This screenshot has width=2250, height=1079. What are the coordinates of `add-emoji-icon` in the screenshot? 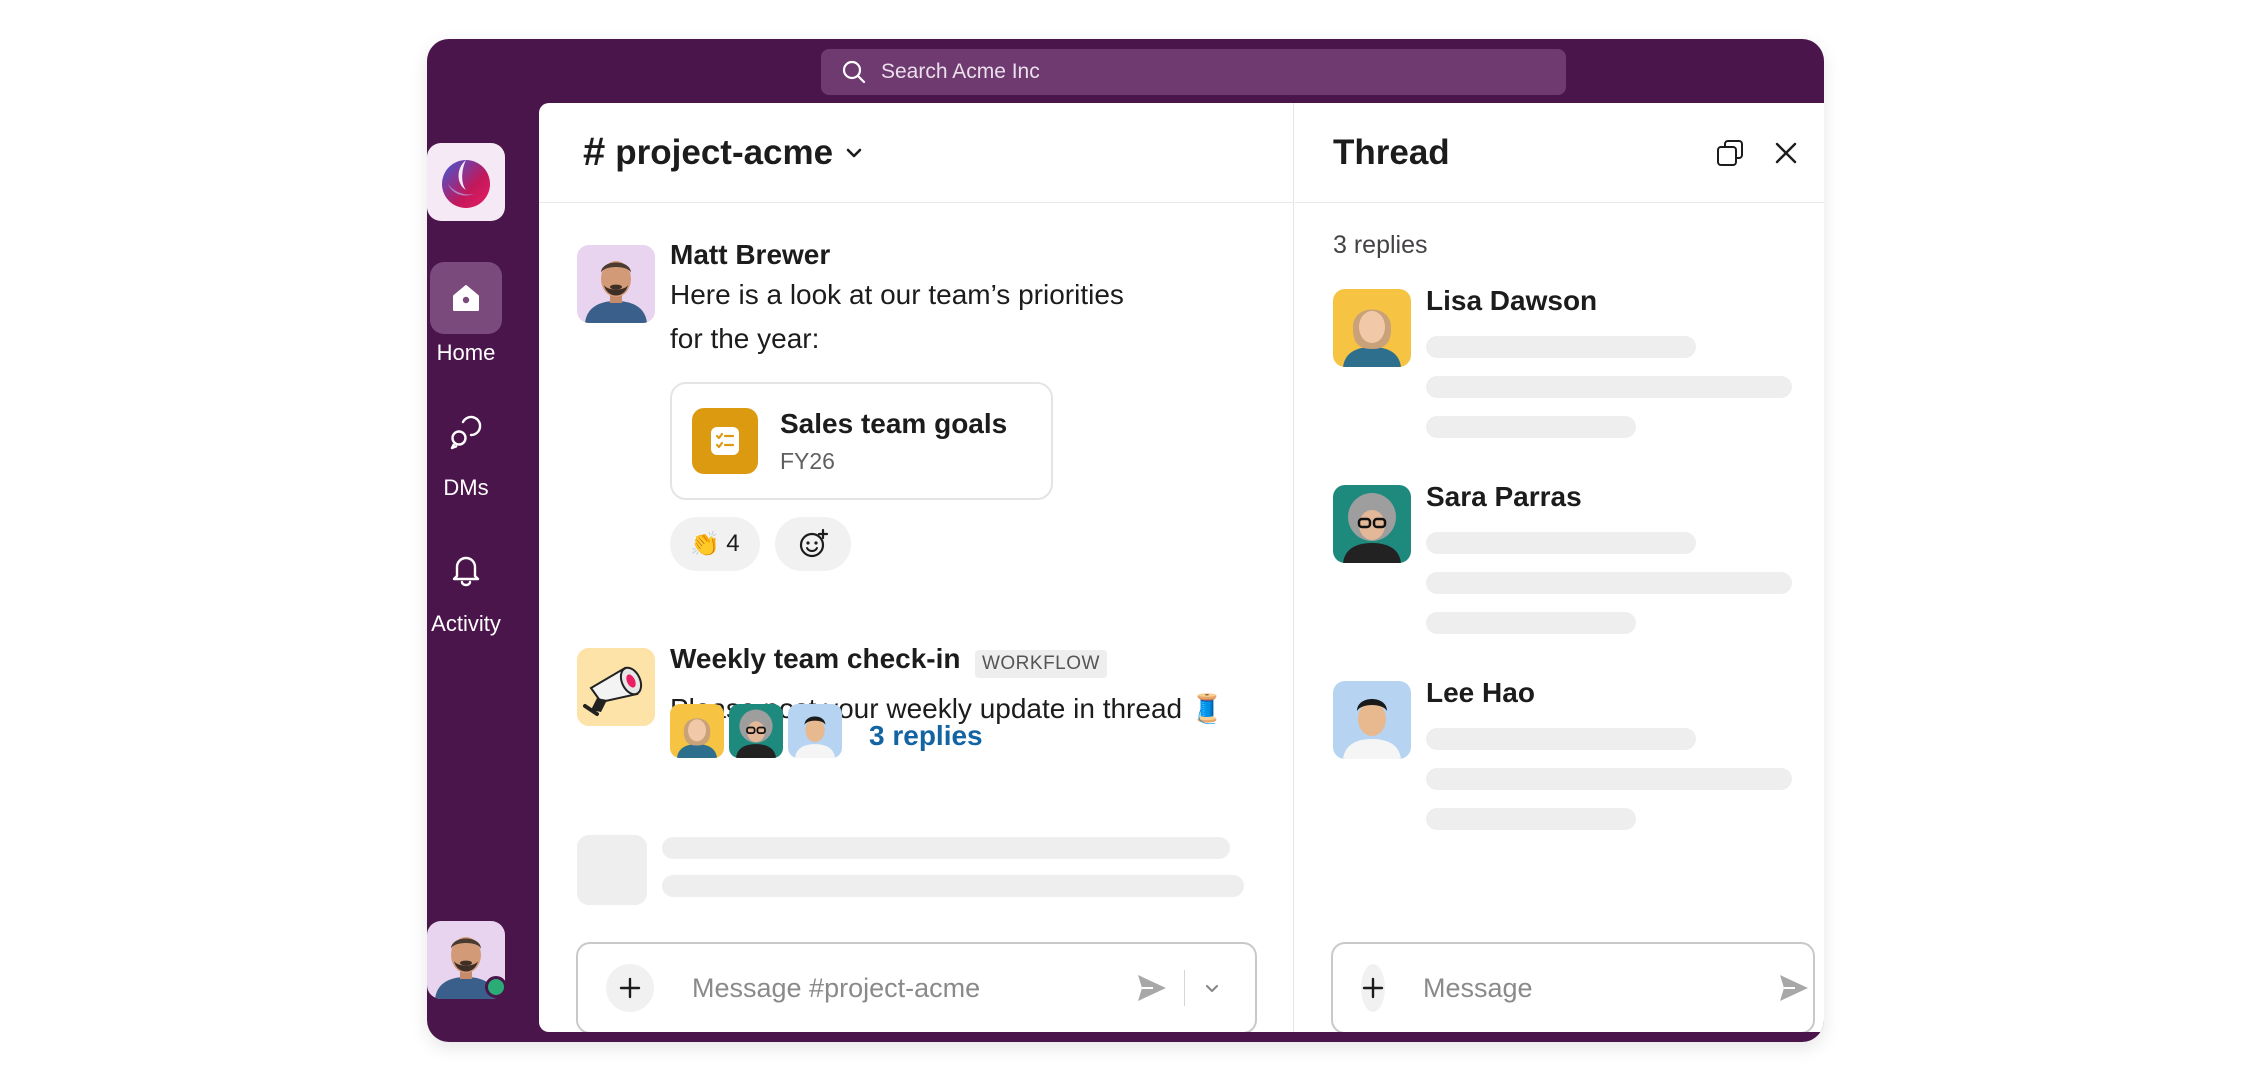 It's located at (814, 543).